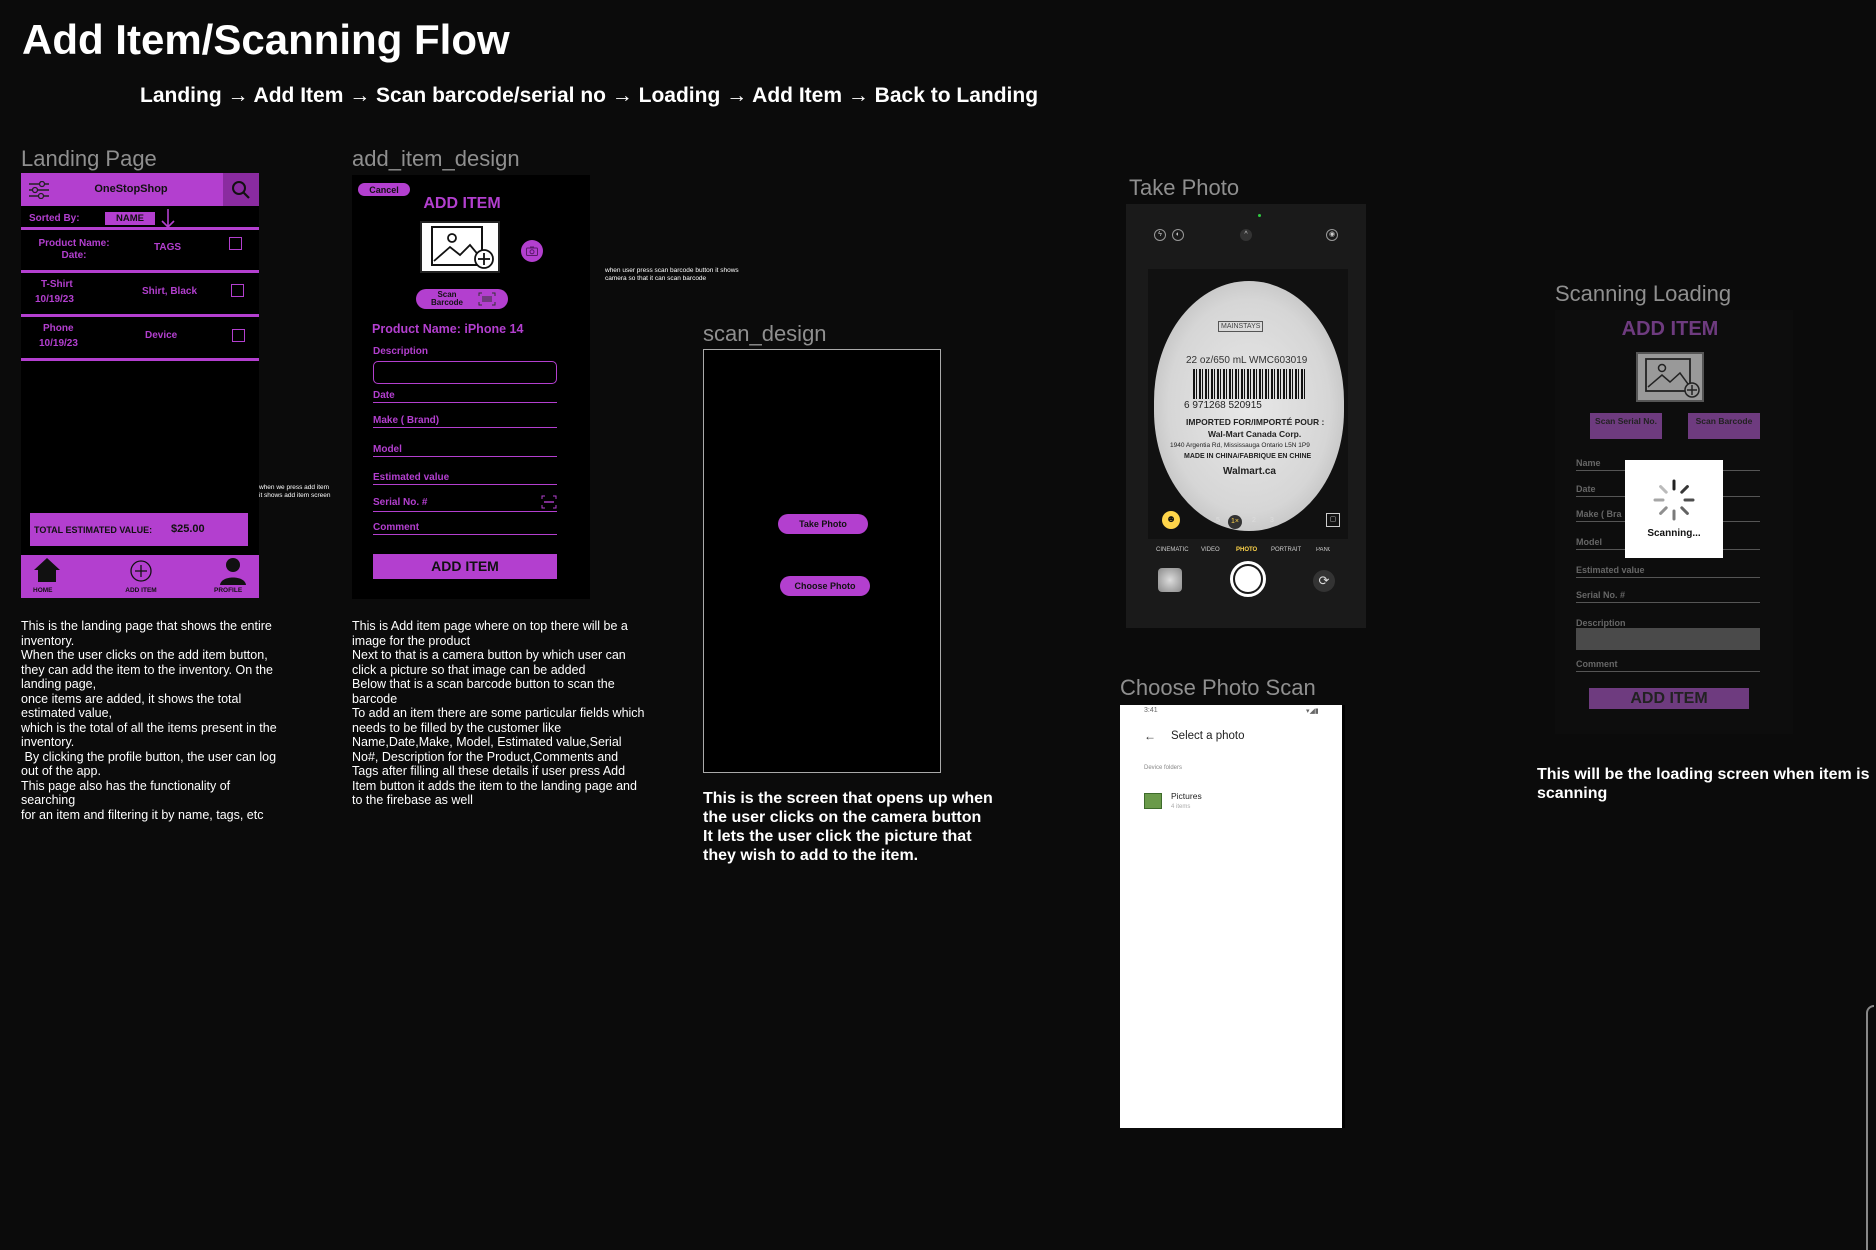  I want to click on zoom-controls: .5 1× 2 3, so click(1252, 522).